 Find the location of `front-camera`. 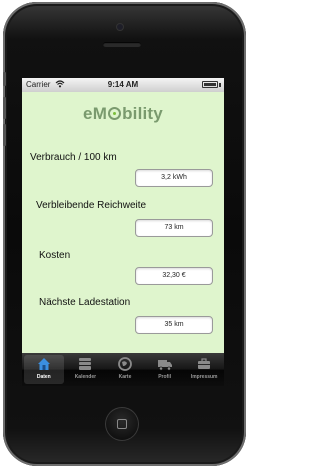

front-camera is located at coordinates (120, 27).